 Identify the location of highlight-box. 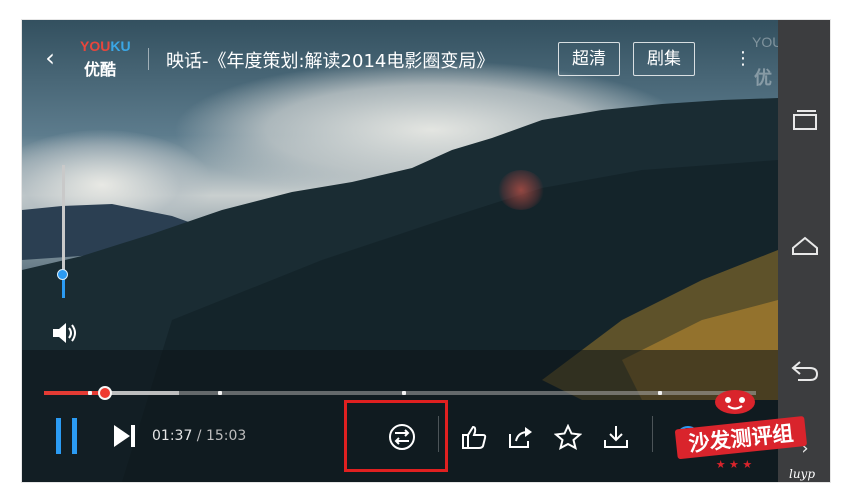
(396, 436).